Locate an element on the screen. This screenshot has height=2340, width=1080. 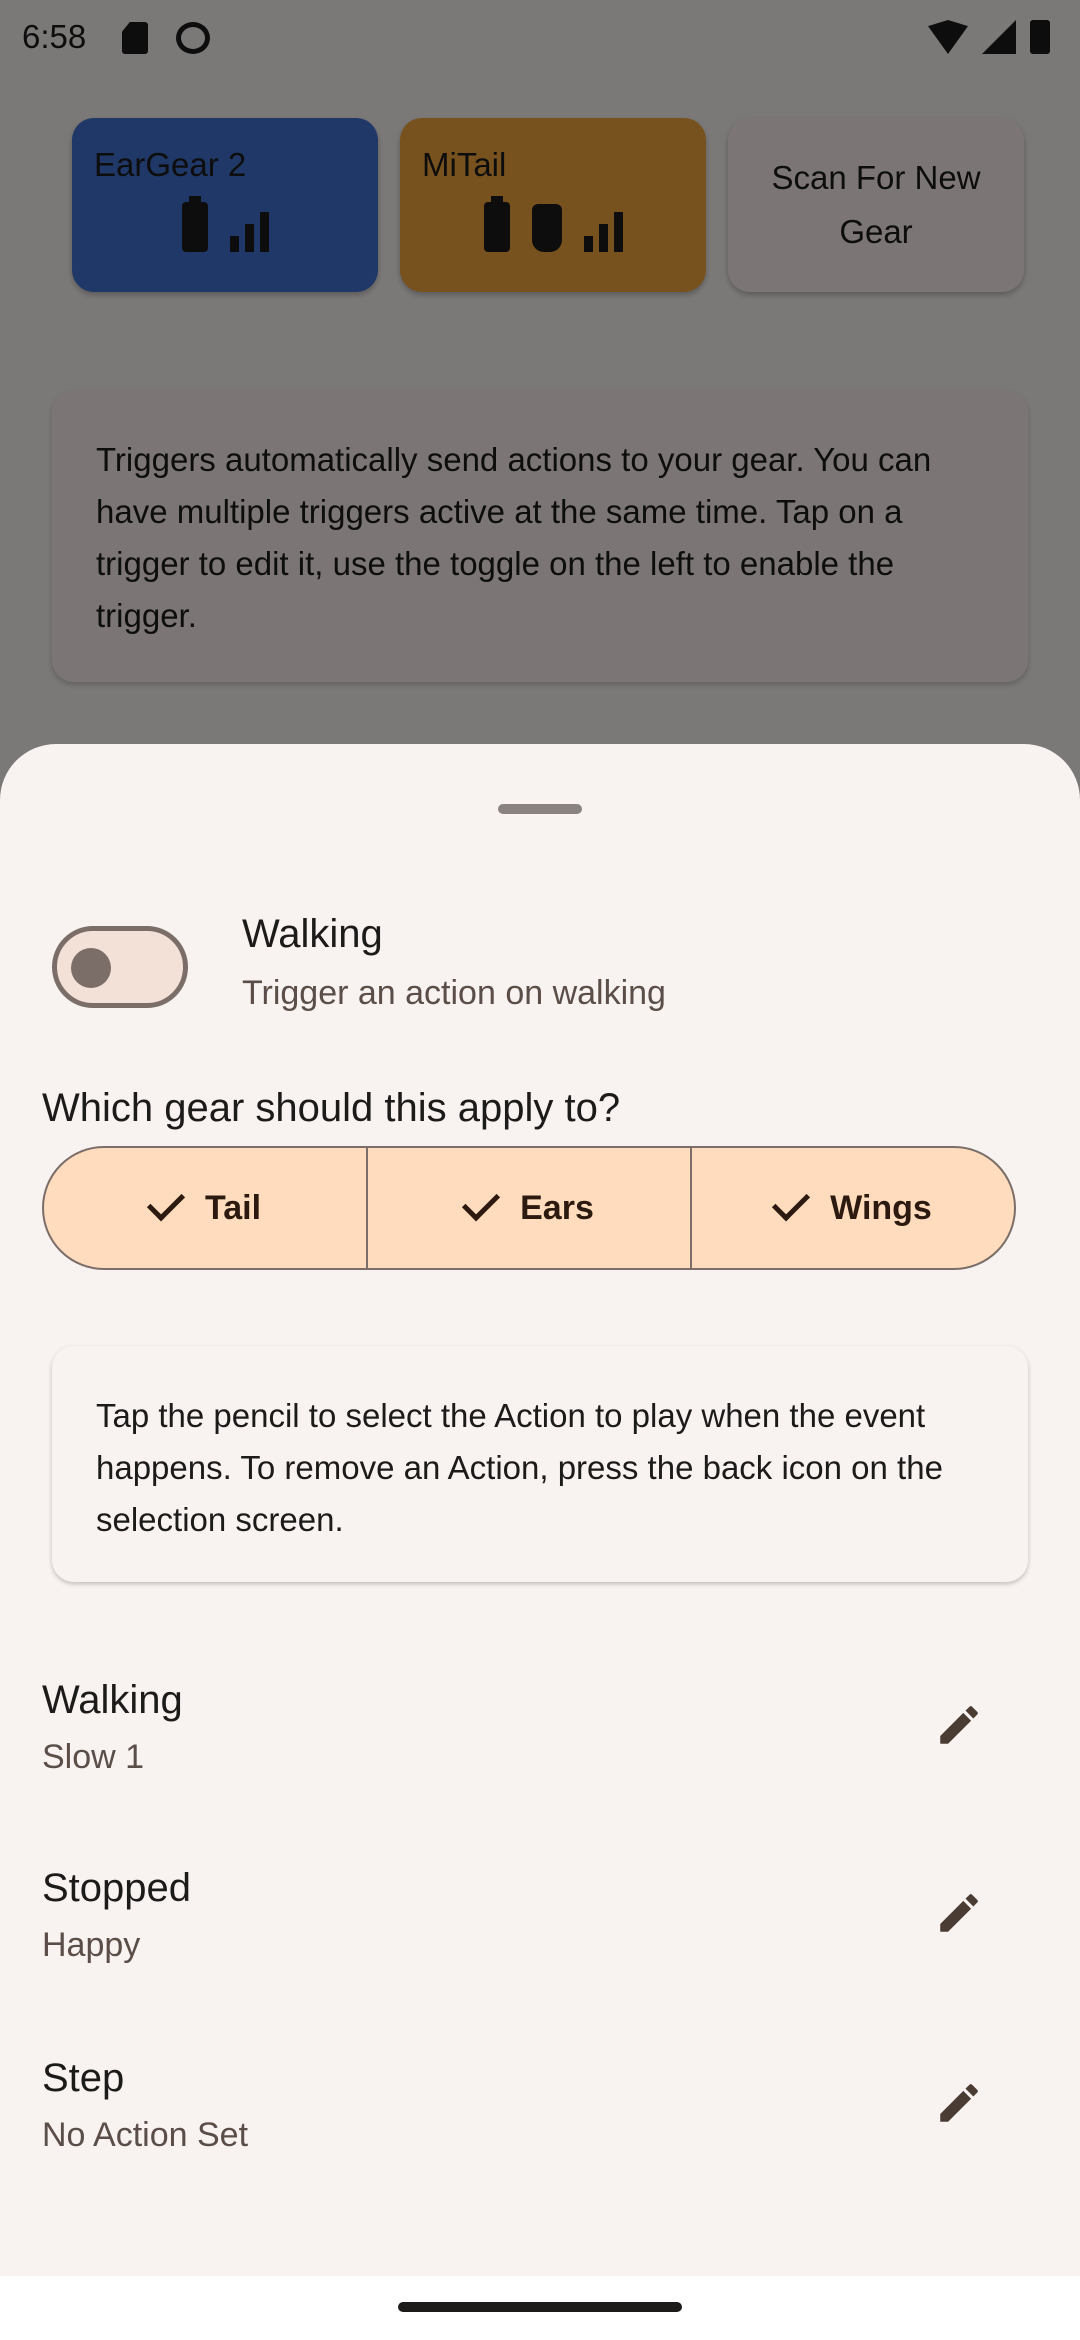
gear-option-wings: Wings is located at coordinates (852, 1208).